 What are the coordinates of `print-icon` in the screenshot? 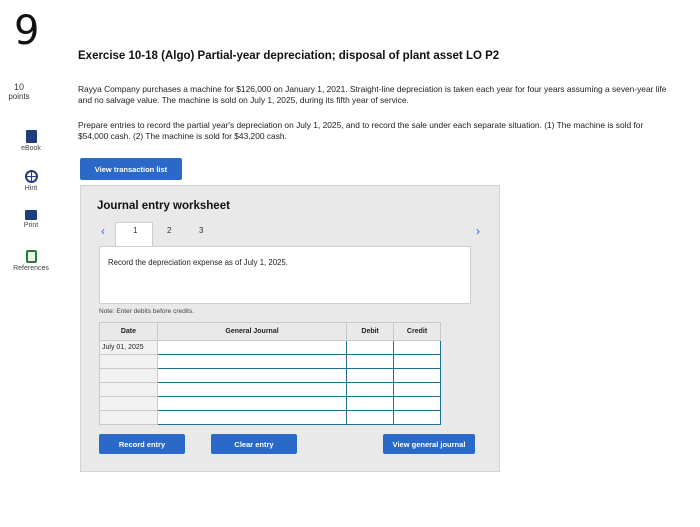 It's located at (31, 215).